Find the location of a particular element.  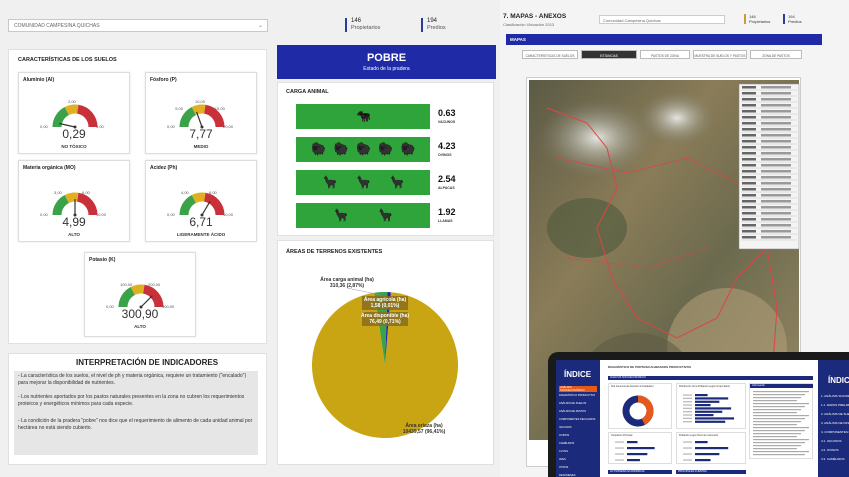

tablet-index-item: CAMÉLIDOS is located at coordinates (567, 443).